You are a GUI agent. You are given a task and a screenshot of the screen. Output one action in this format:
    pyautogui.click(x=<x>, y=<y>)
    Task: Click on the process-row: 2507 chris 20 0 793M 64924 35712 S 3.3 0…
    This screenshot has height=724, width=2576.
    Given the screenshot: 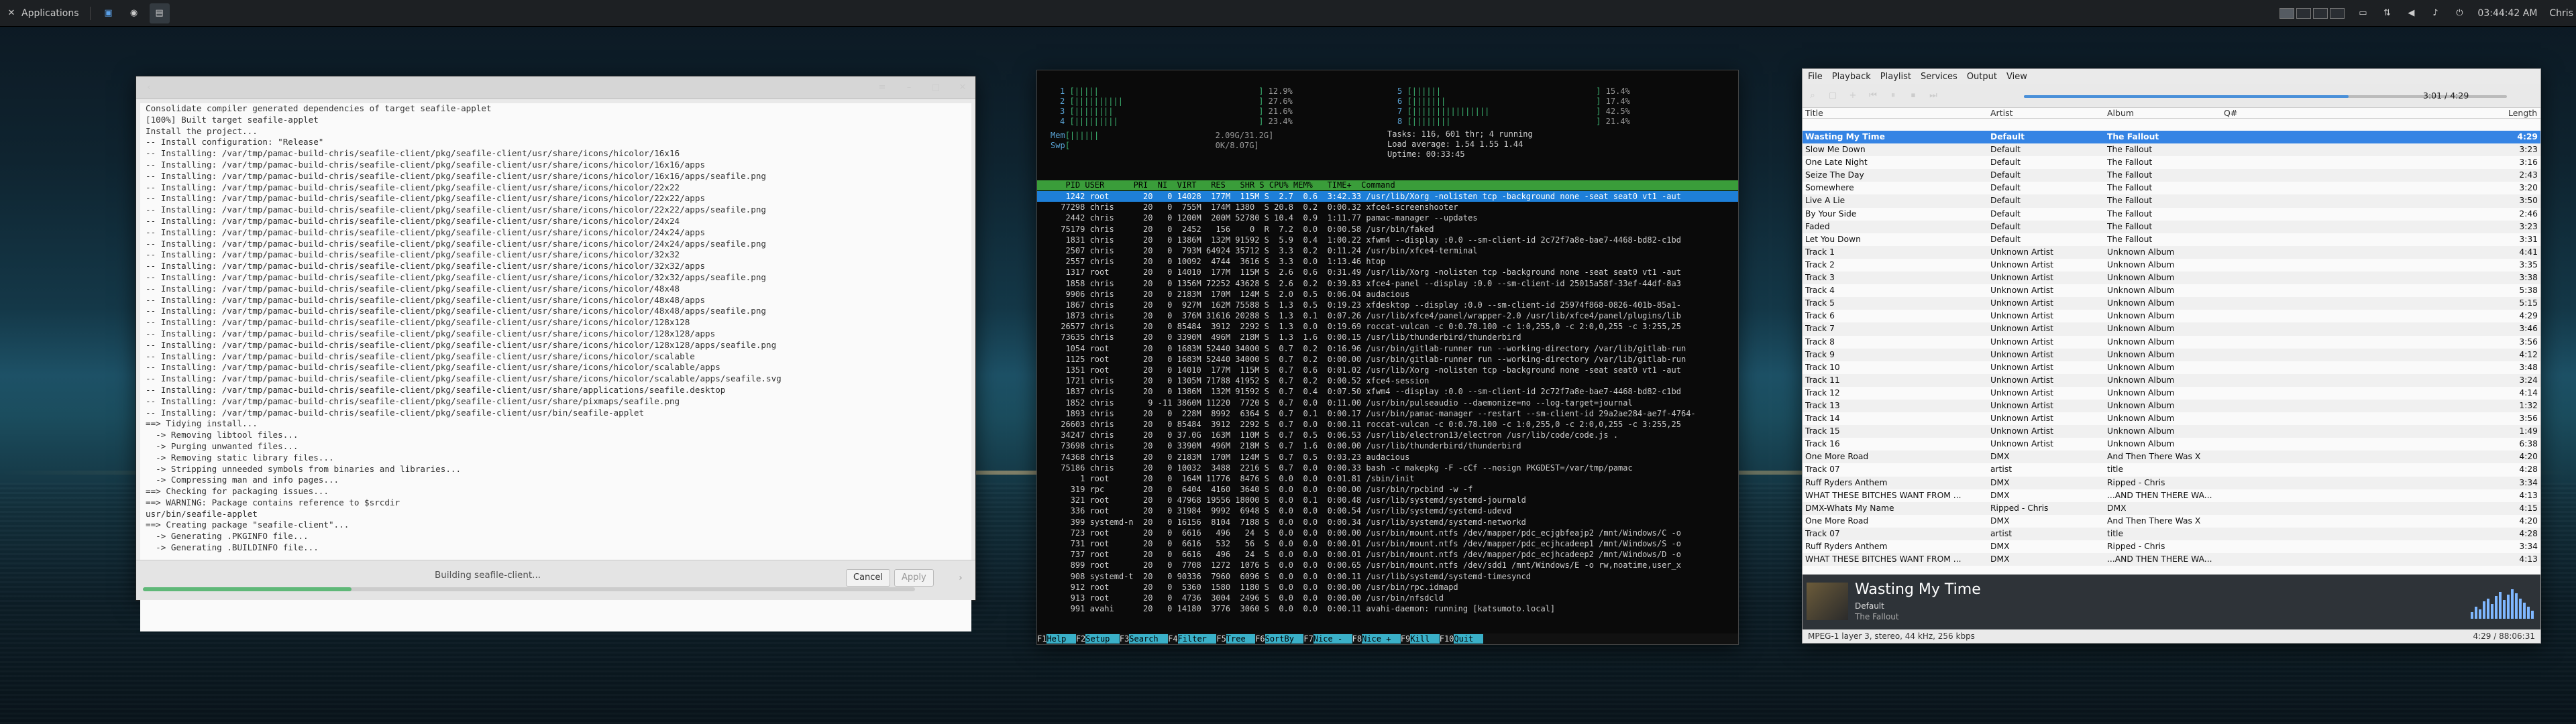 What is the action you would take?
    pyautogui.click(x=1387, y=250)
    